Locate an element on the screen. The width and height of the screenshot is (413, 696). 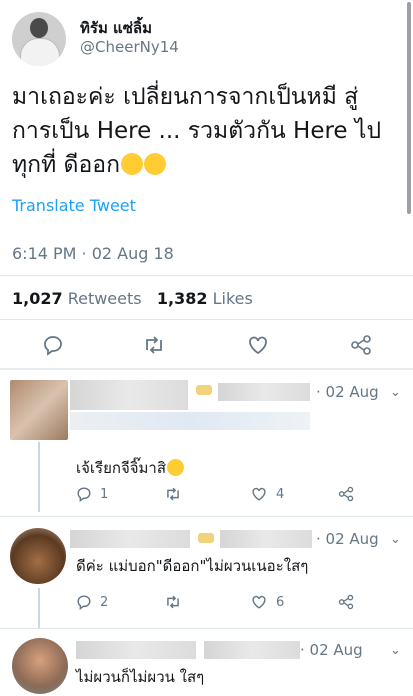
reply-text: เจ้เรียกจีจิ๊มาสิ is located at coordinates (130, 468).